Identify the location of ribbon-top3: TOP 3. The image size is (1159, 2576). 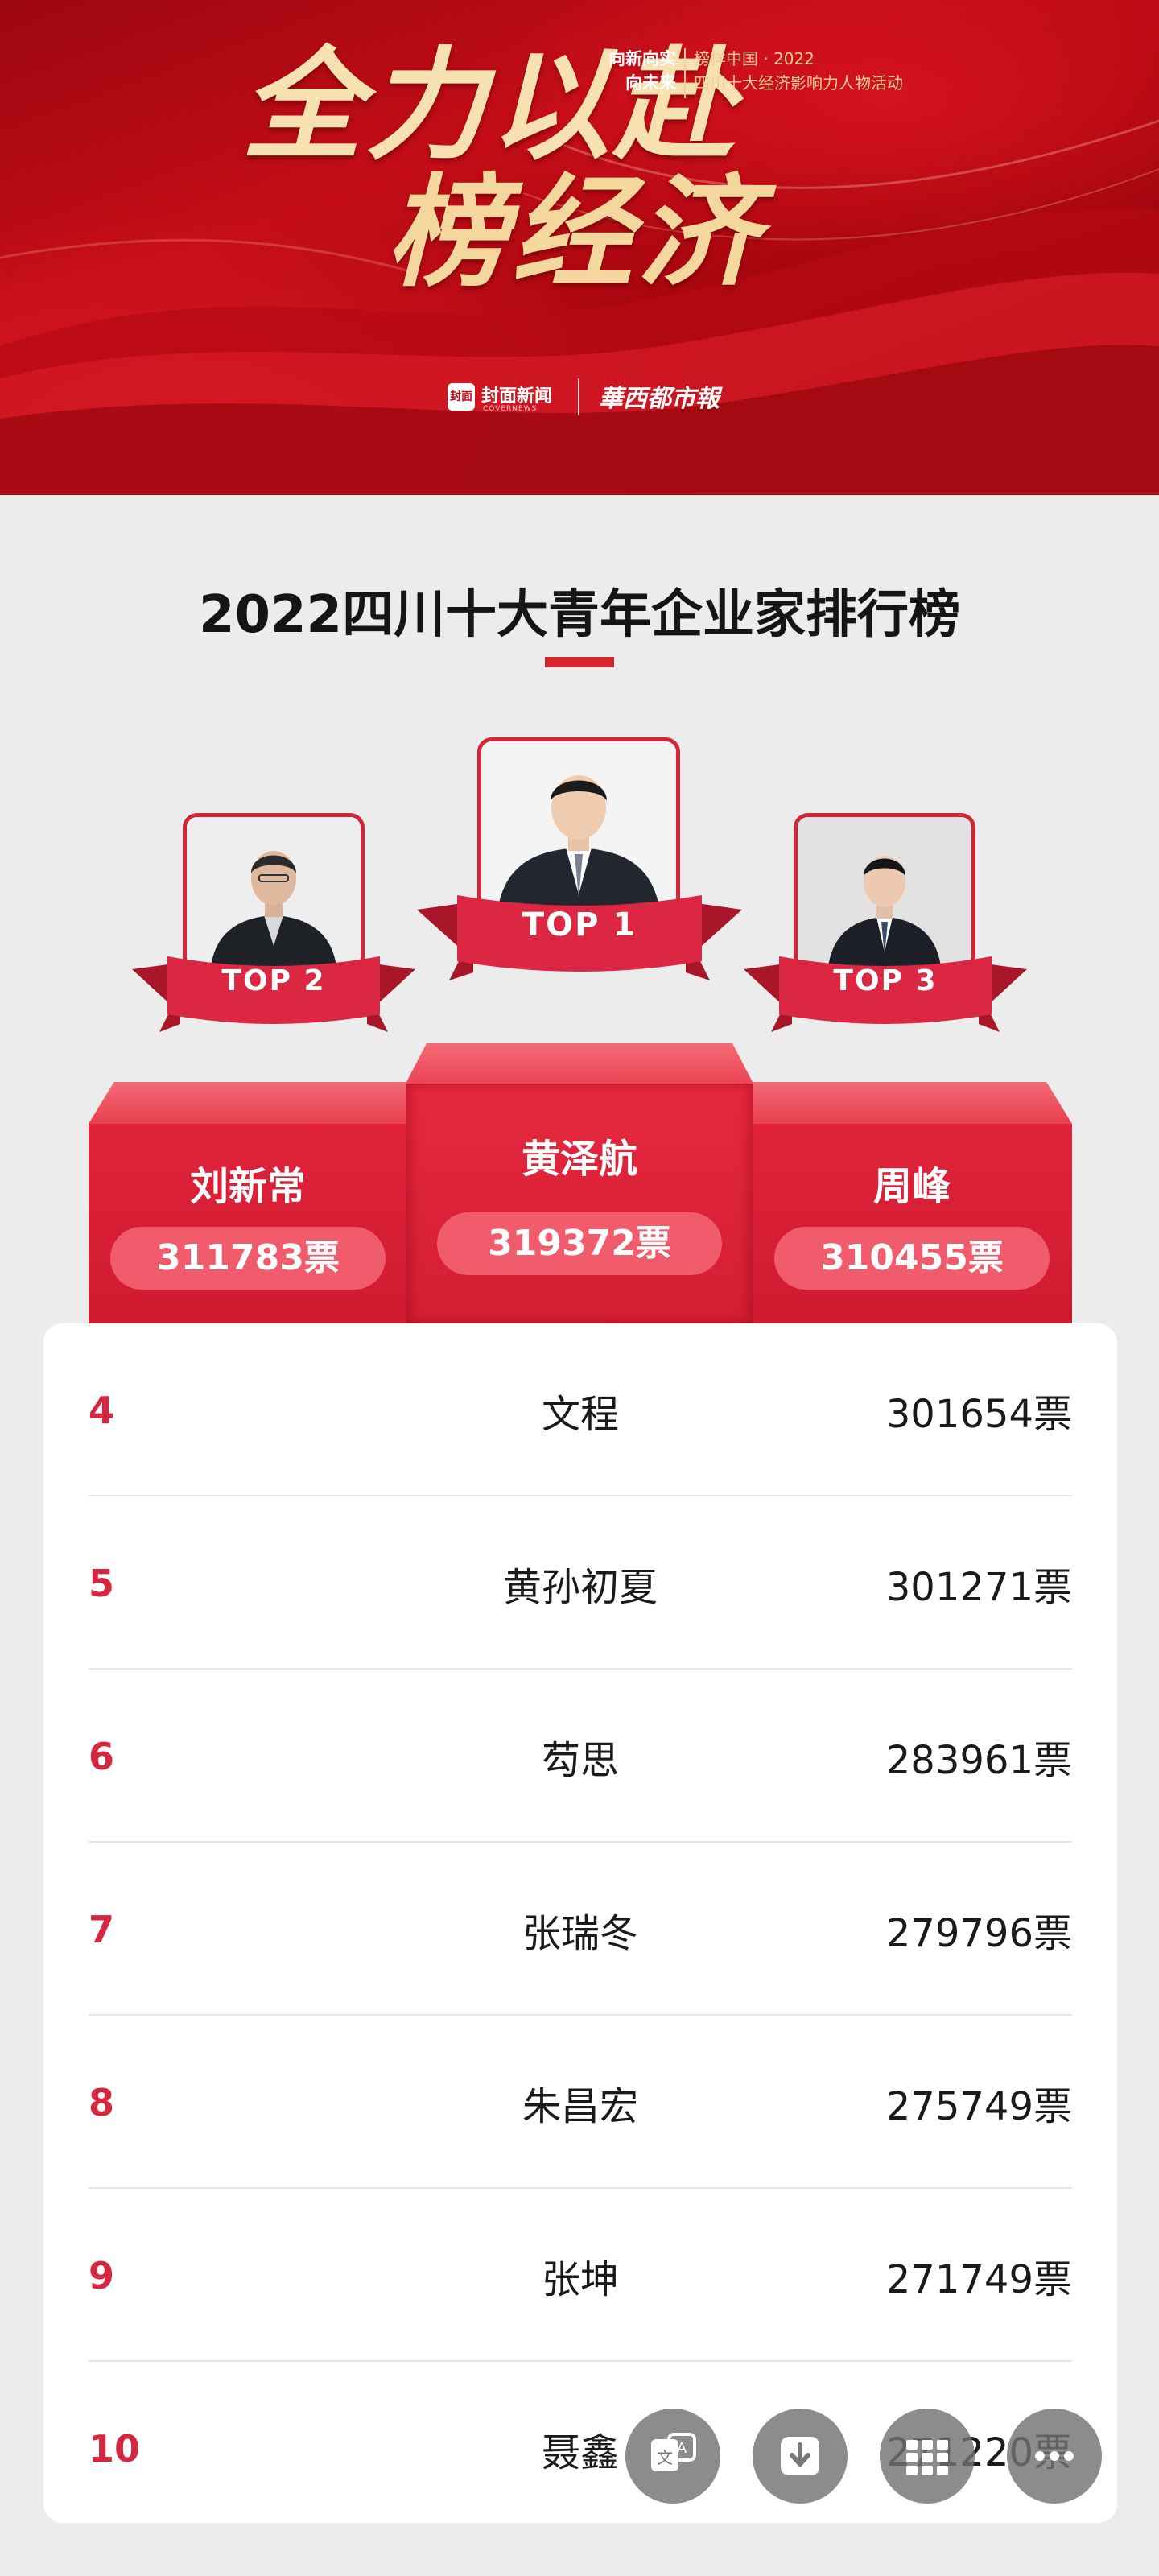
(885, 994).